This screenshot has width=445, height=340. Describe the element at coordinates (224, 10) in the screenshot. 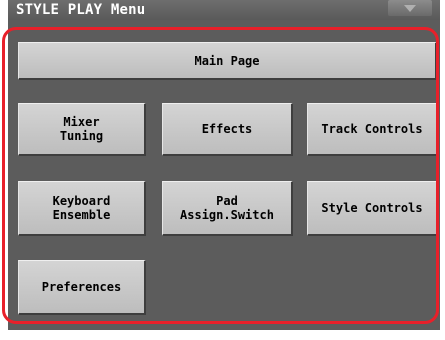

I see `title-bar: STYLE PLAY Menu` at that location.